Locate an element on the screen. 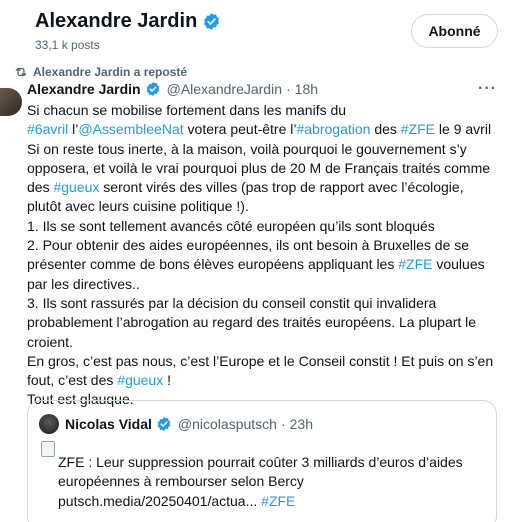 This screenshot has height=522, width=510. text-segment: voulues is located at coordinates (458, 264).